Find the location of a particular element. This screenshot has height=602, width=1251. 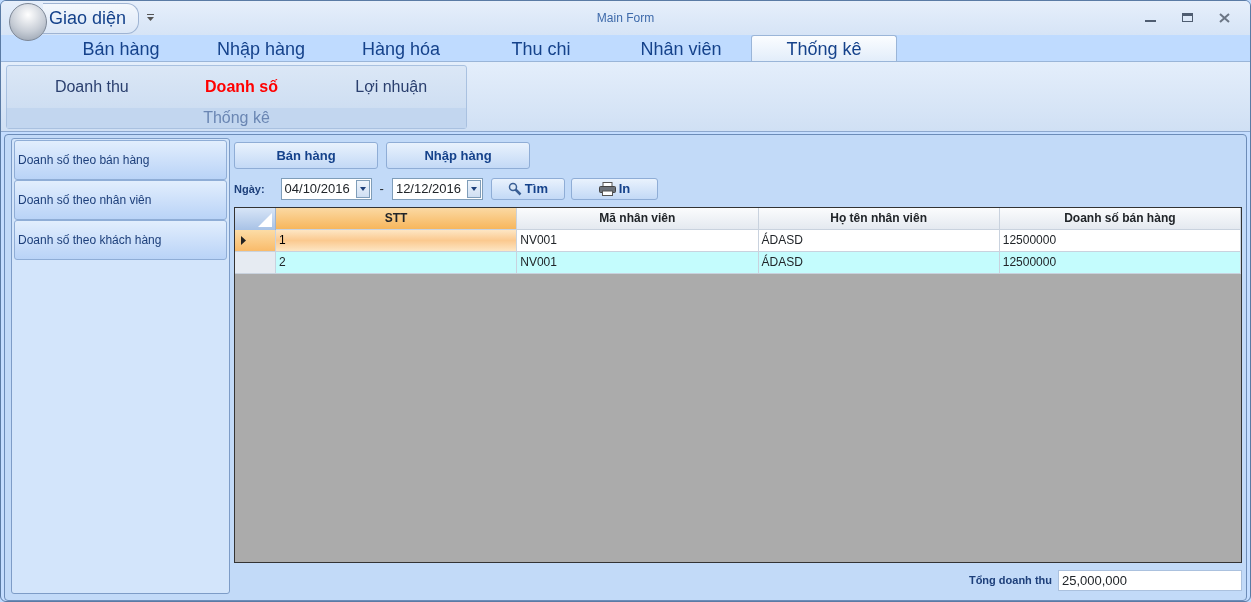

sidebar-item: Doanh số theo nhân viên is located at coordinates (120, 200).